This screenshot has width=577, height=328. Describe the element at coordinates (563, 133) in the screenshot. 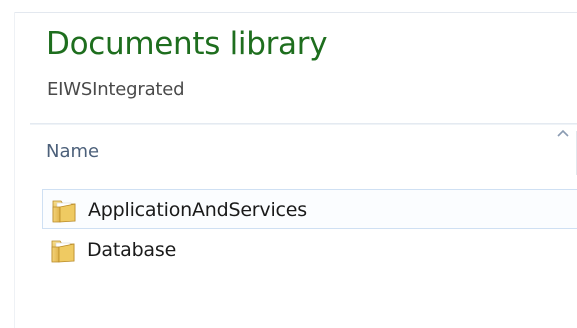

I see `sort-ascending-icon` at that location.